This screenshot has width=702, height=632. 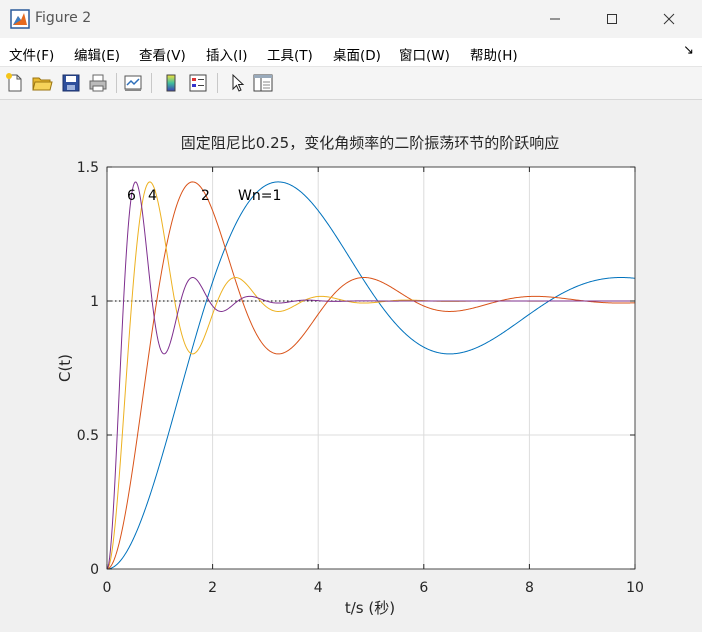 I want to click on y-axis-label: C(t), so click(x=65, y=368).